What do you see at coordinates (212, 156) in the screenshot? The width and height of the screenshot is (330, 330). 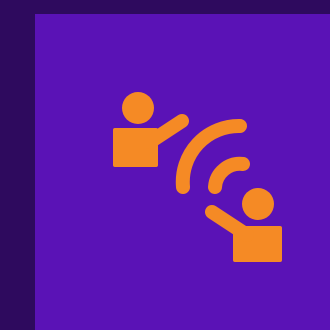 I see `signal-waves-icon` at bounding box center [212, 156].